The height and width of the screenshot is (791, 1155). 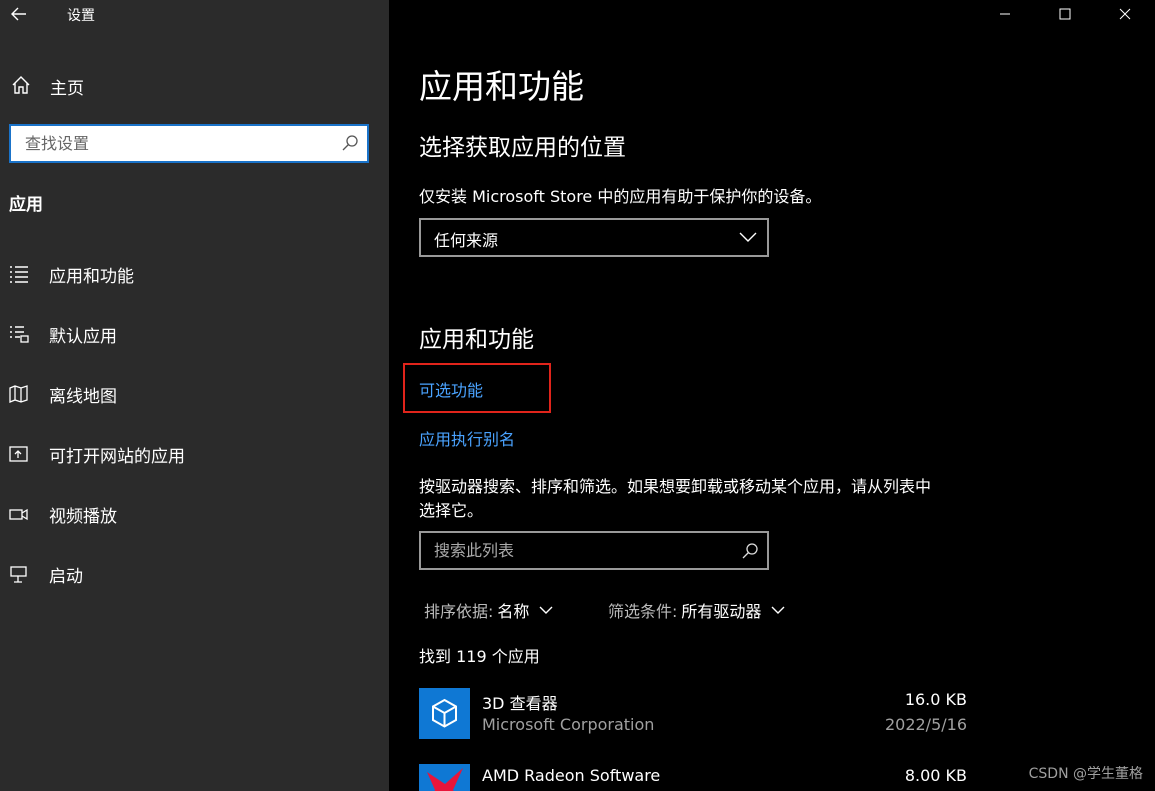 What do you see at coordinates (83, 337) in the screenshot?
I see `sidebar-item-label: 默认应用` at bounding box center [83, 337].